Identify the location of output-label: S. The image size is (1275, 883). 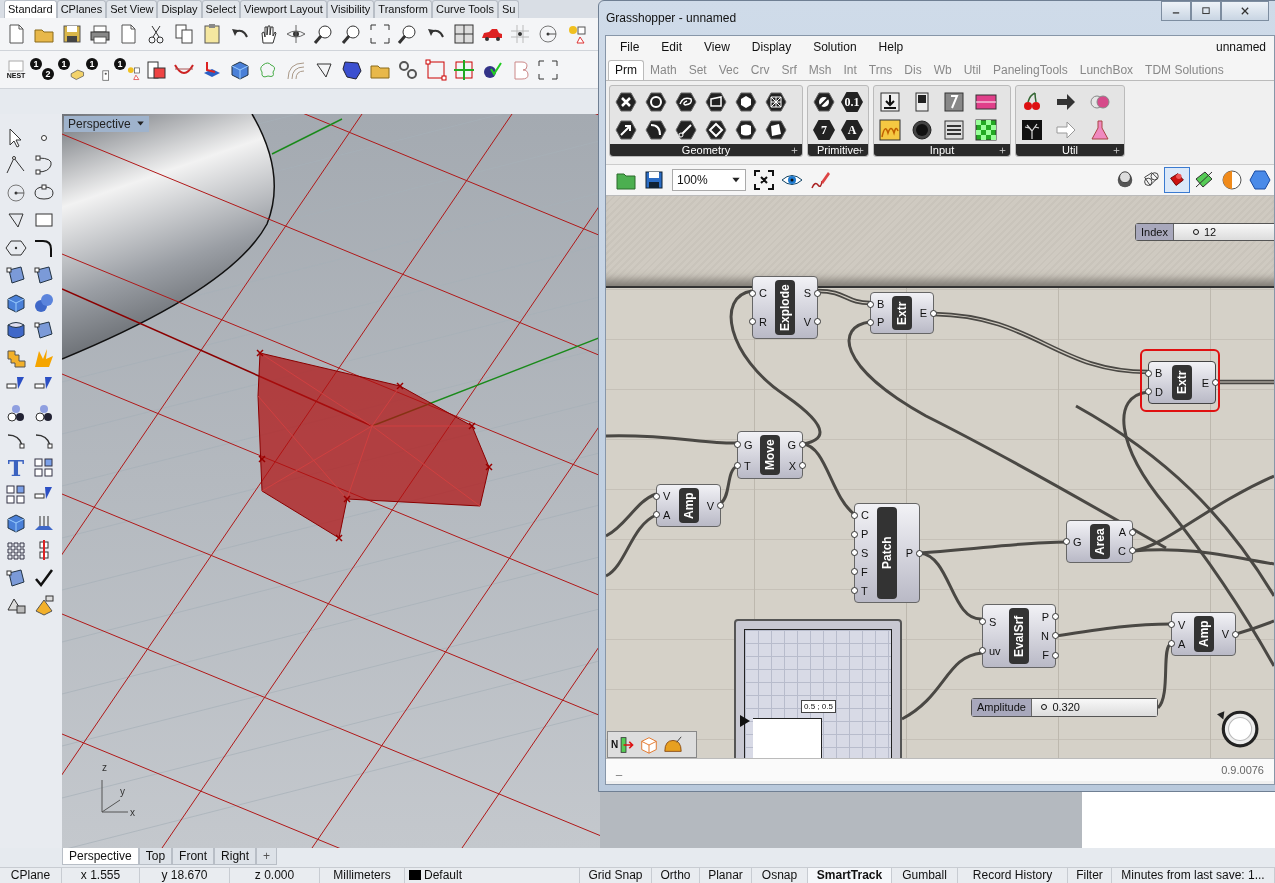
(807, 293).